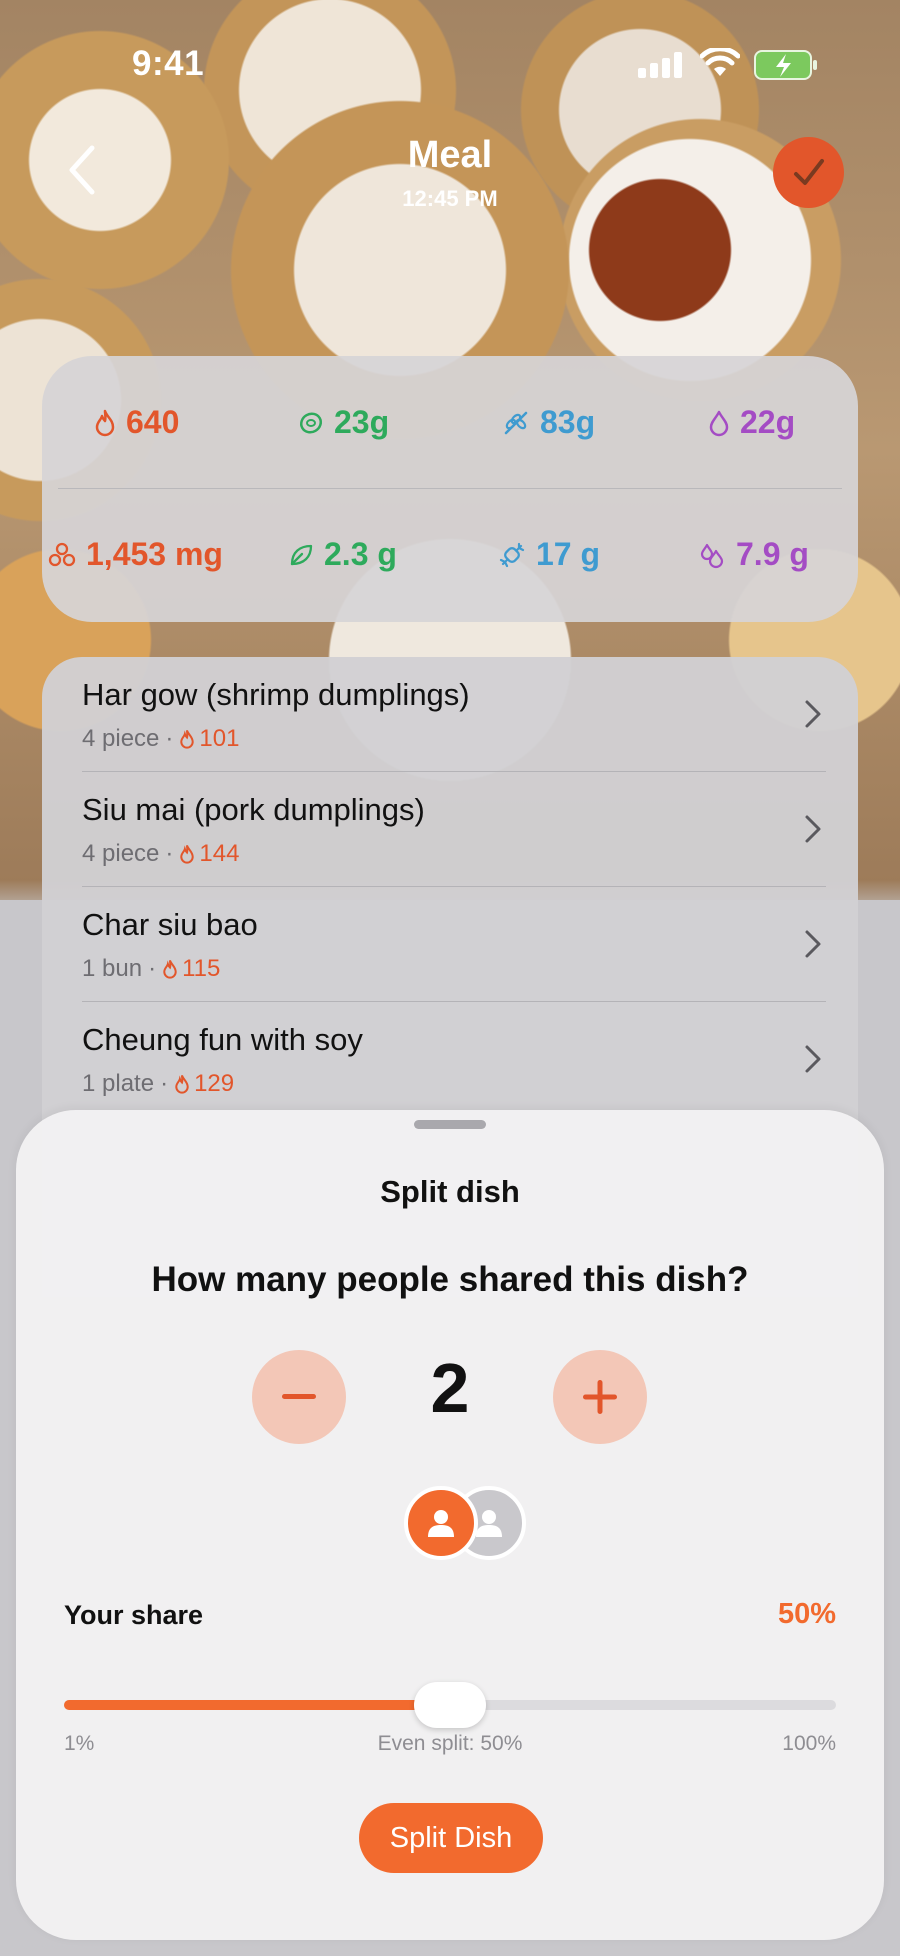 This screenshot has height=1956, width=900. I want to click on sodium-icon, so click(62, 554).